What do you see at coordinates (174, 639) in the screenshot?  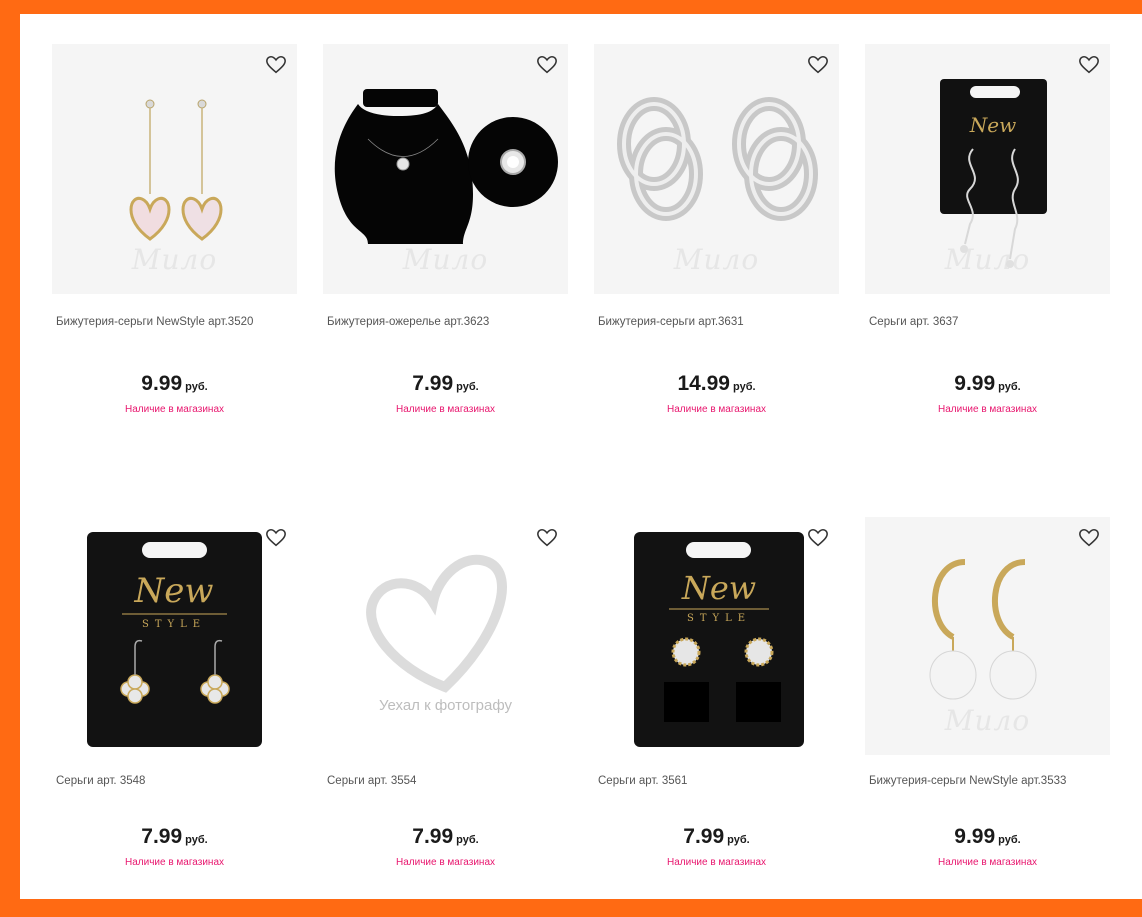 I see `clover-earrings-image: New STYLE` at bounding box center [174, 639].